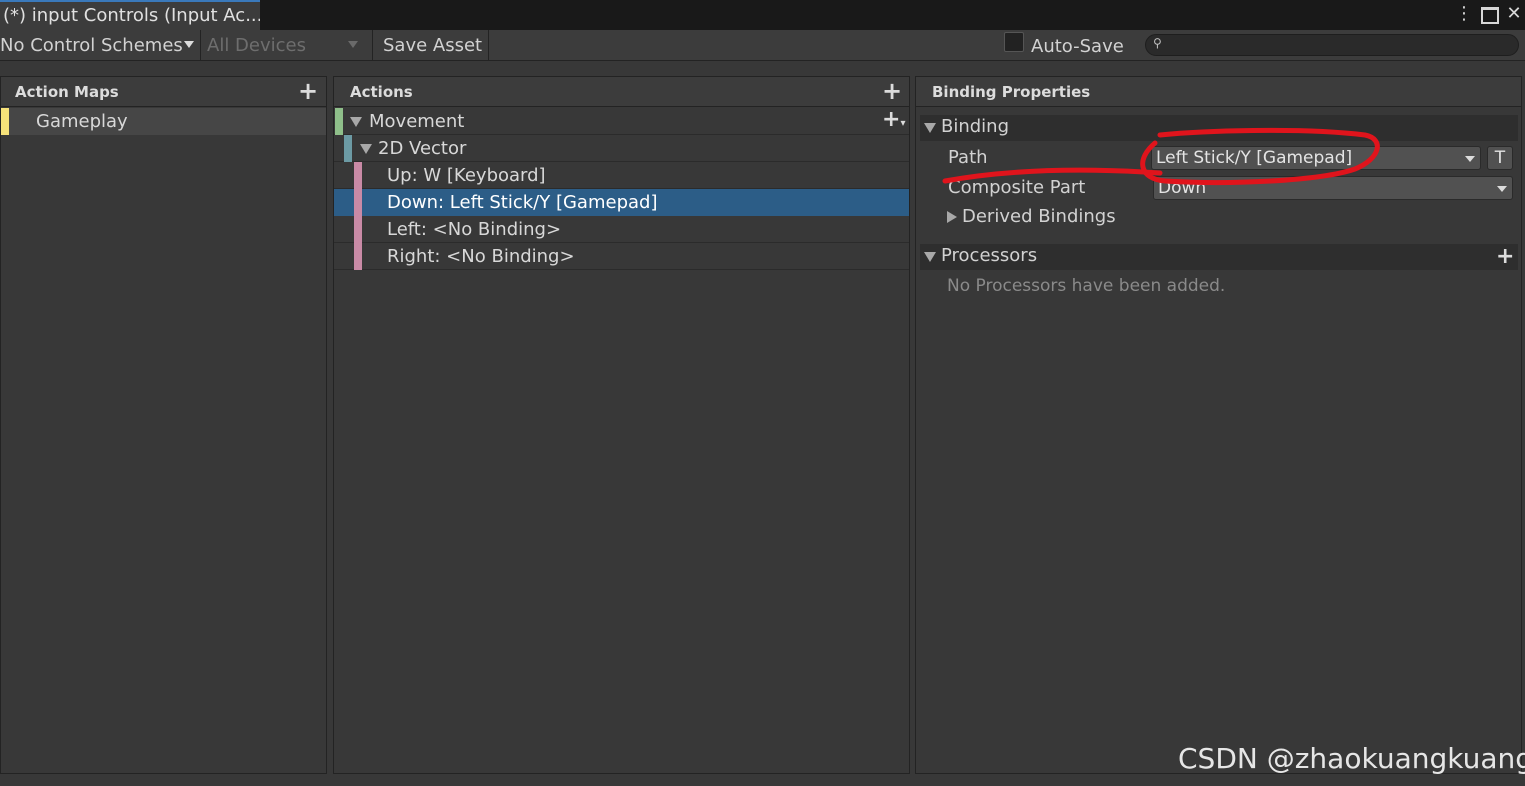  I want to click on processors-empty-message: No Processors have been added., so click(1086, 286).